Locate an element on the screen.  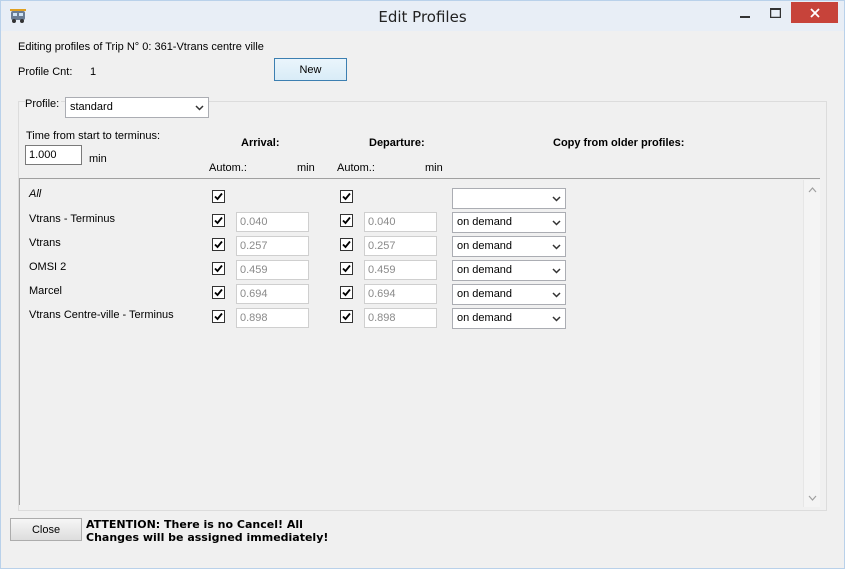
close-button: Close is located at coordinates (46, 529).